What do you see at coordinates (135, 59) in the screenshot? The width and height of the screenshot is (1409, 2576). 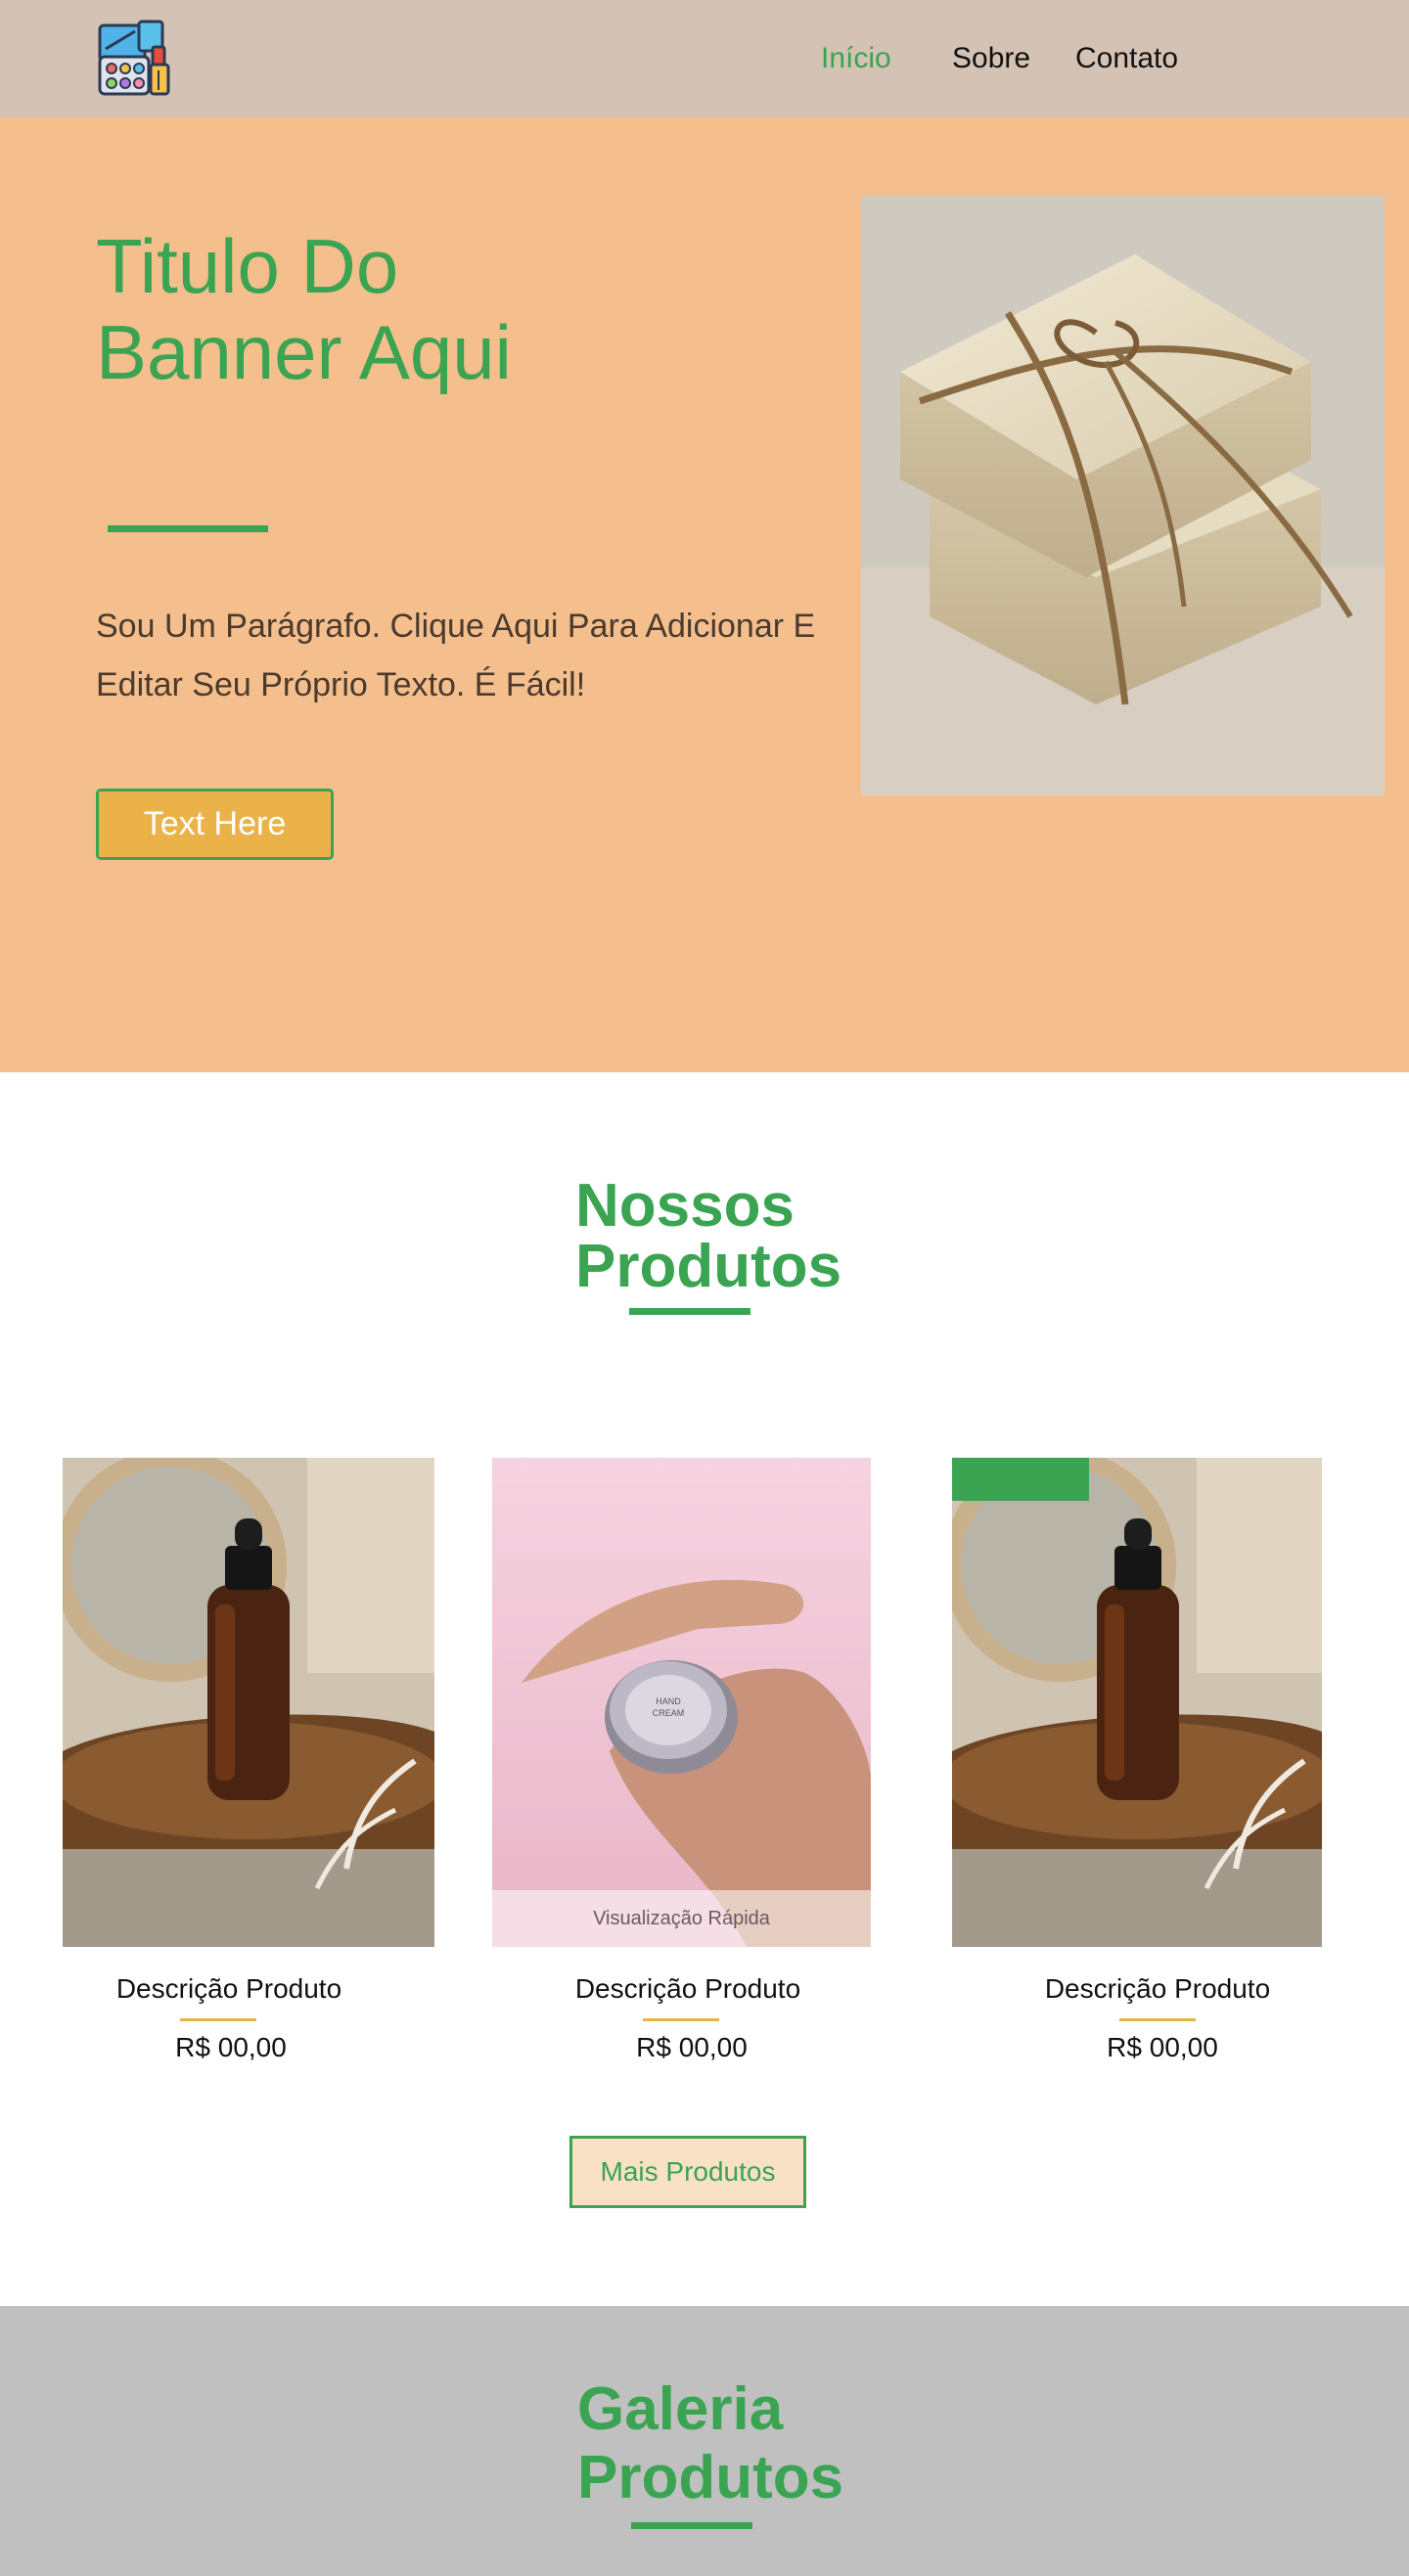 I see `makeup-palette-icon` at bounding box center [135, 59].